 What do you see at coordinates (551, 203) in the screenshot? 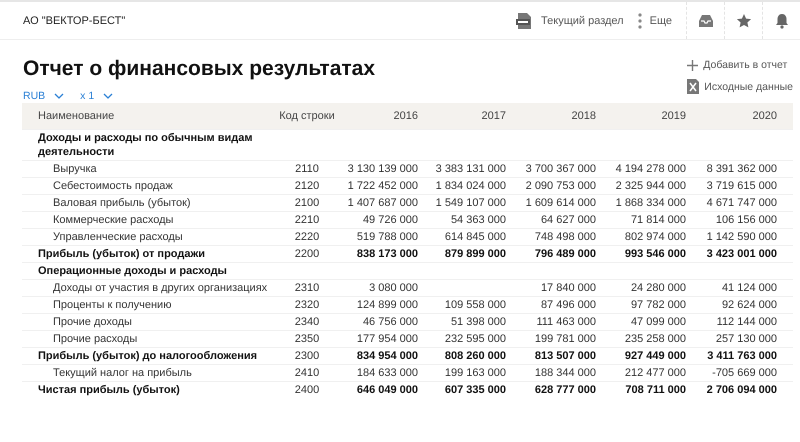
I see `value-cell: 1 609 614 000` at bounding box center [551, 203].